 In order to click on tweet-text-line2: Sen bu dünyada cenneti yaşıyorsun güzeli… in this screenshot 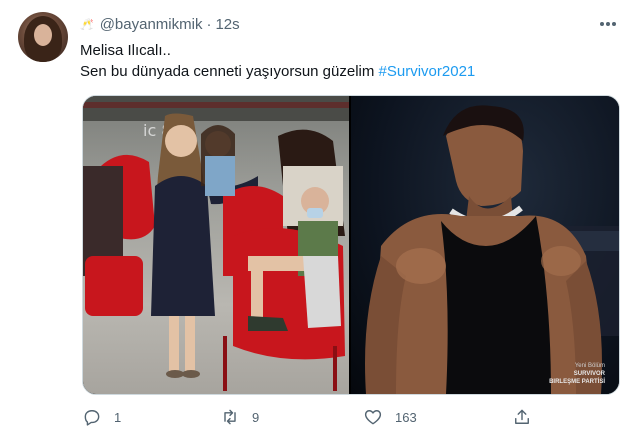, I will do `click(277, 71)`.